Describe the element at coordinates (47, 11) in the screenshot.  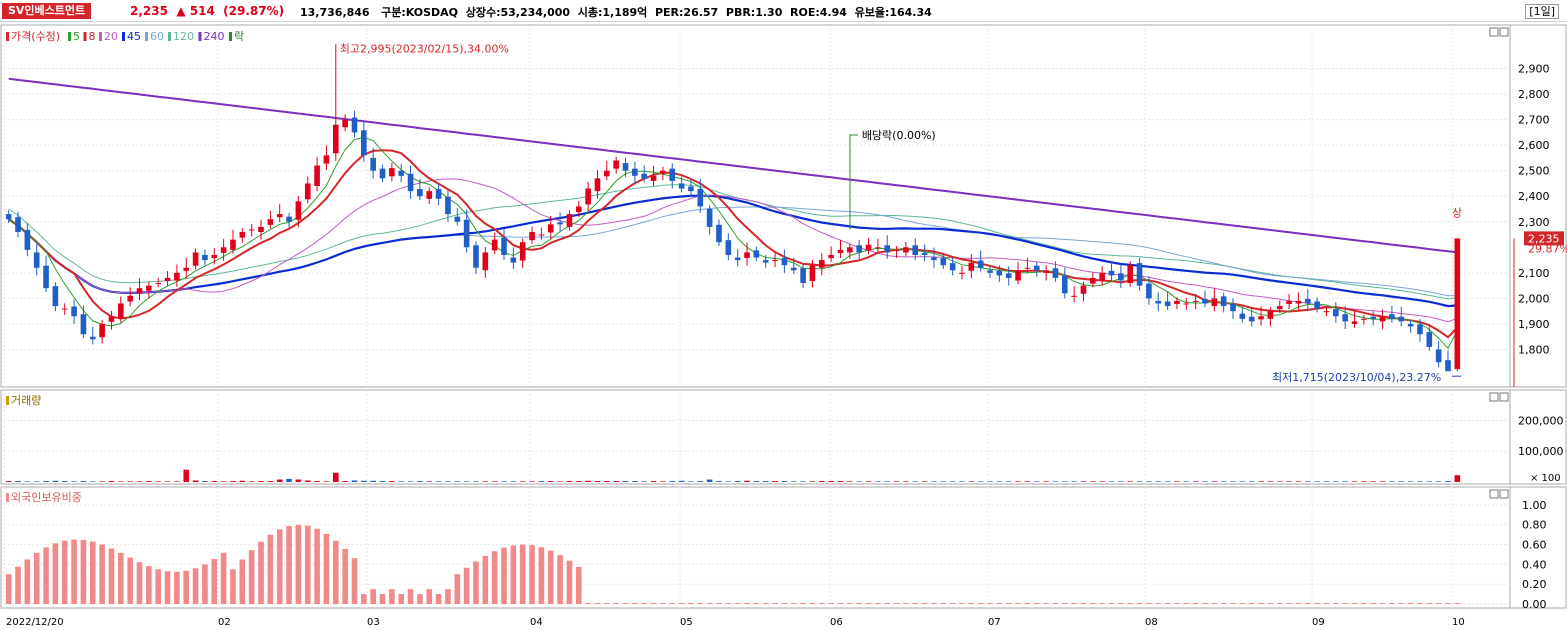
I see `stock-name: SV인베스트먼트` at that location.